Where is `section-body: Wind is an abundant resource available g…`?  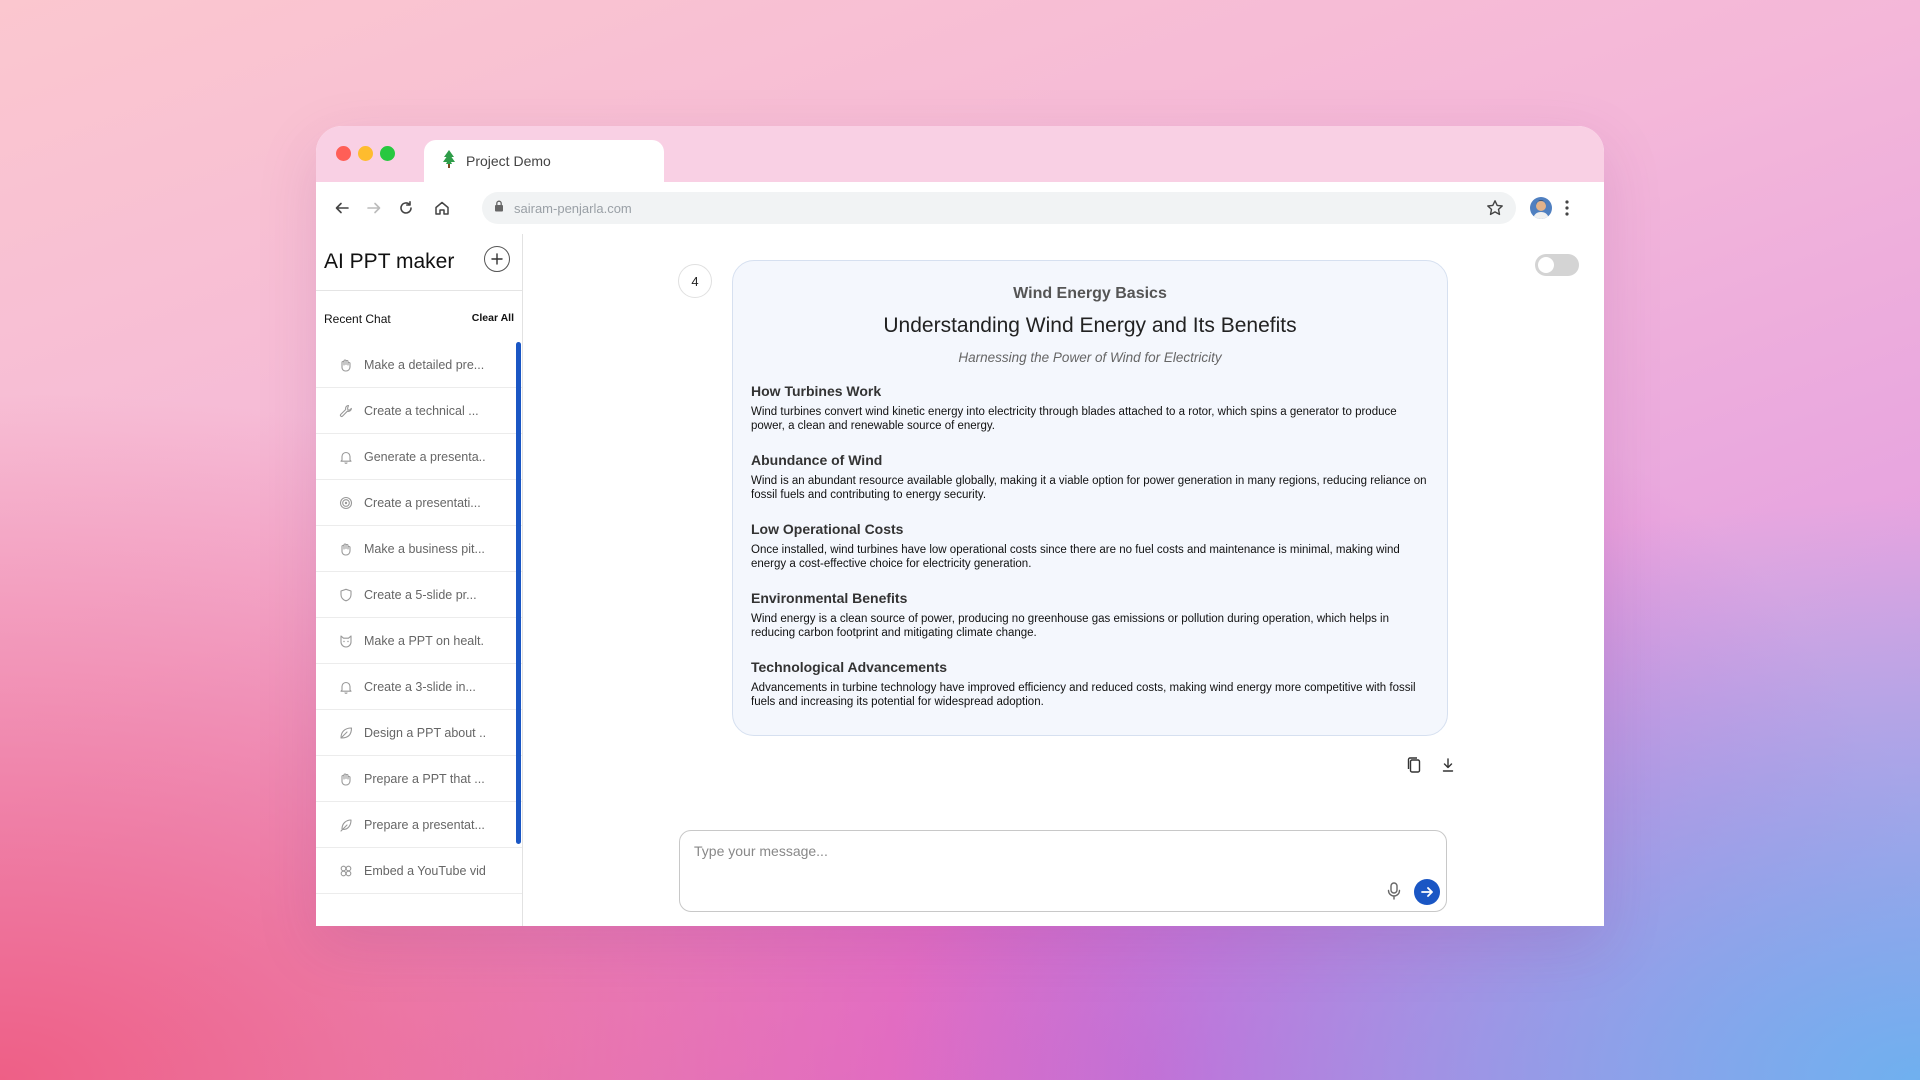
section-body: Wind is an abundant resource available g… is located at coordinates (1089, 488).